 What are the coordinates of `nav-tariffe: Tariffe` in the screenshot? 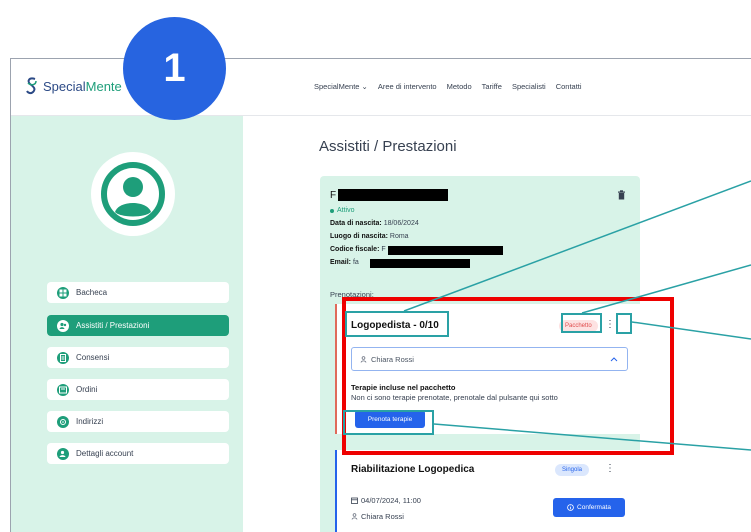 It's located at (492, 86).